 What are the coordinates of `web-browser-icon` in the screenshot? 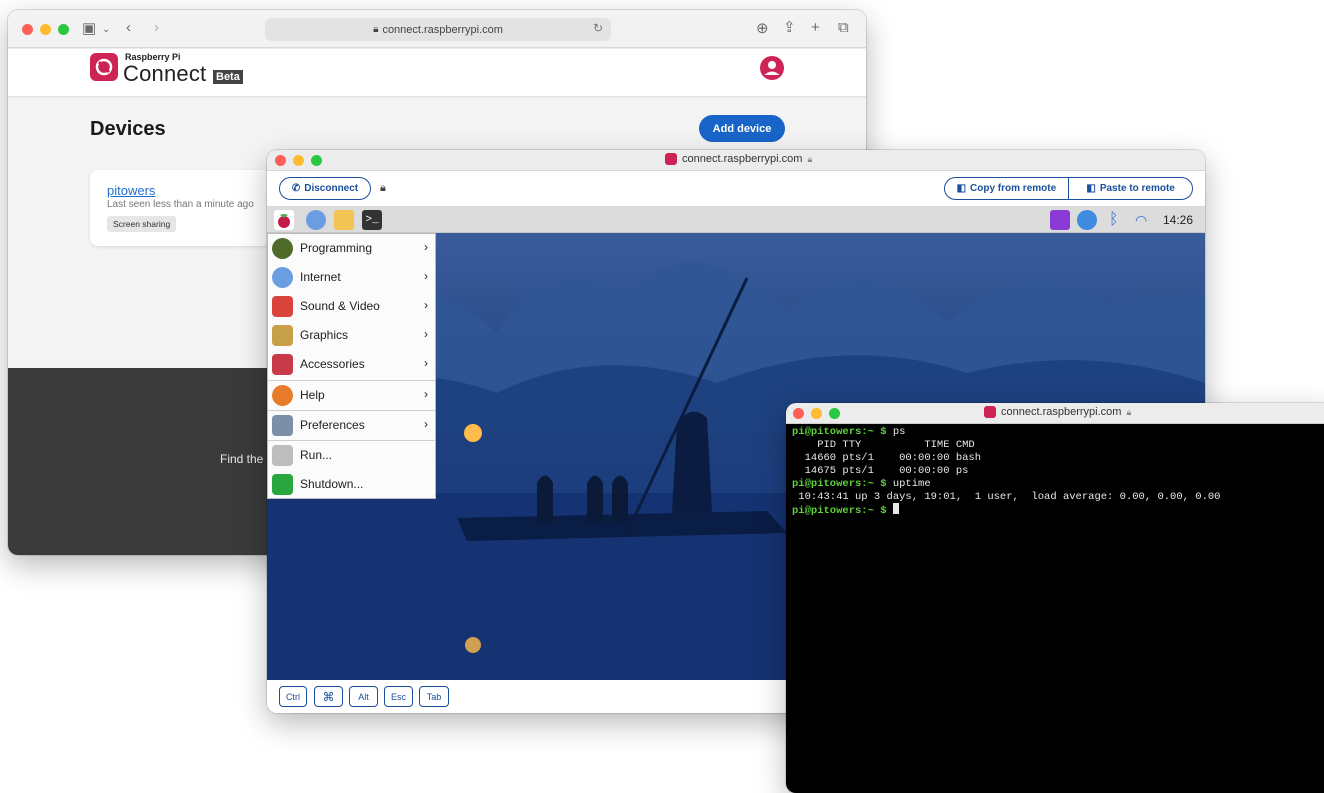 It's located at (316, 220).